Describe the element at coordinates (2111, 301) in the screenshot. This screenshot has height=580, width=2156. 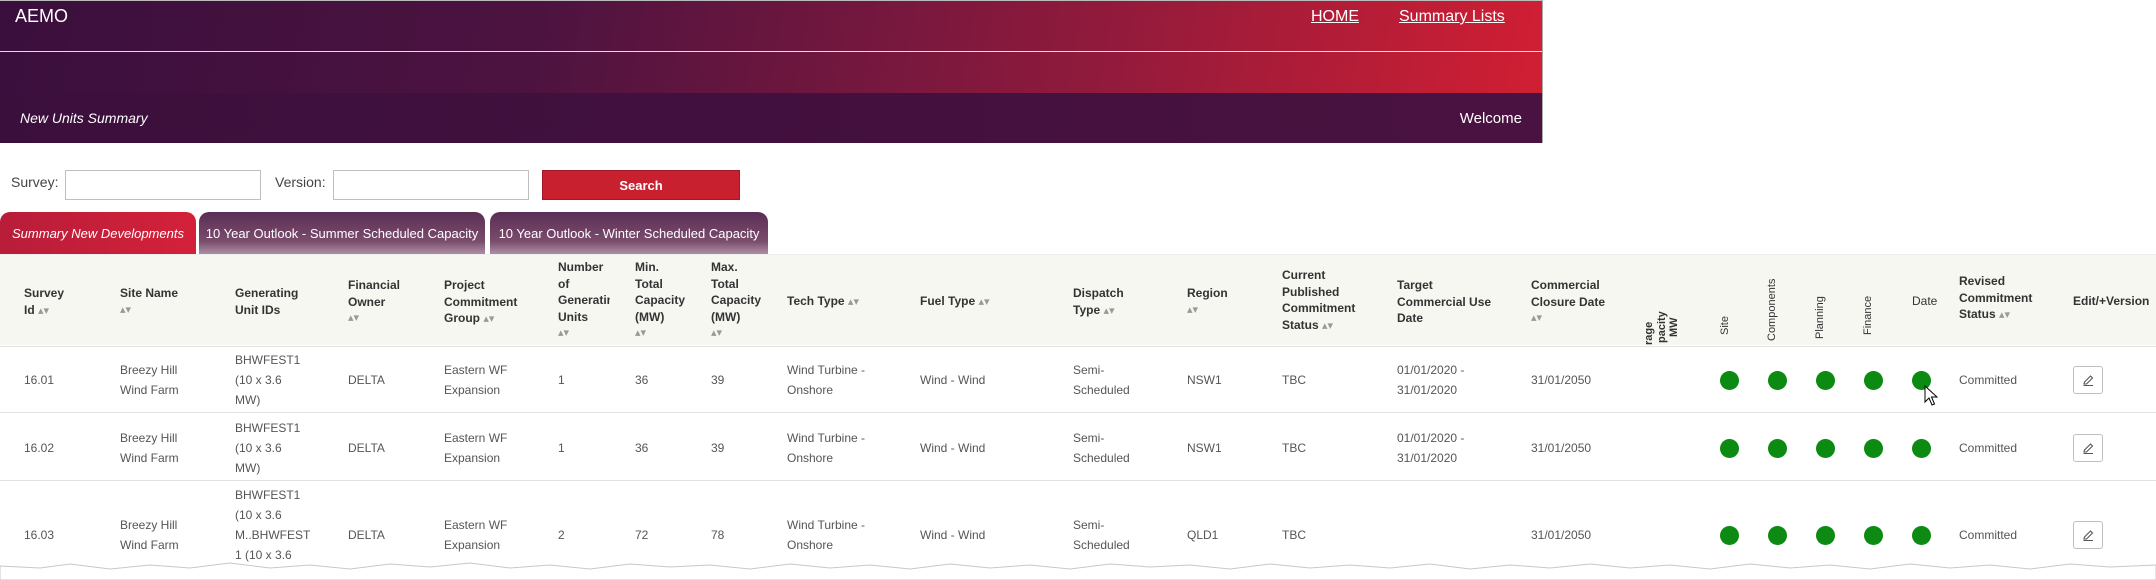
I see `col-edit-version: Edit/+Version` at that location.